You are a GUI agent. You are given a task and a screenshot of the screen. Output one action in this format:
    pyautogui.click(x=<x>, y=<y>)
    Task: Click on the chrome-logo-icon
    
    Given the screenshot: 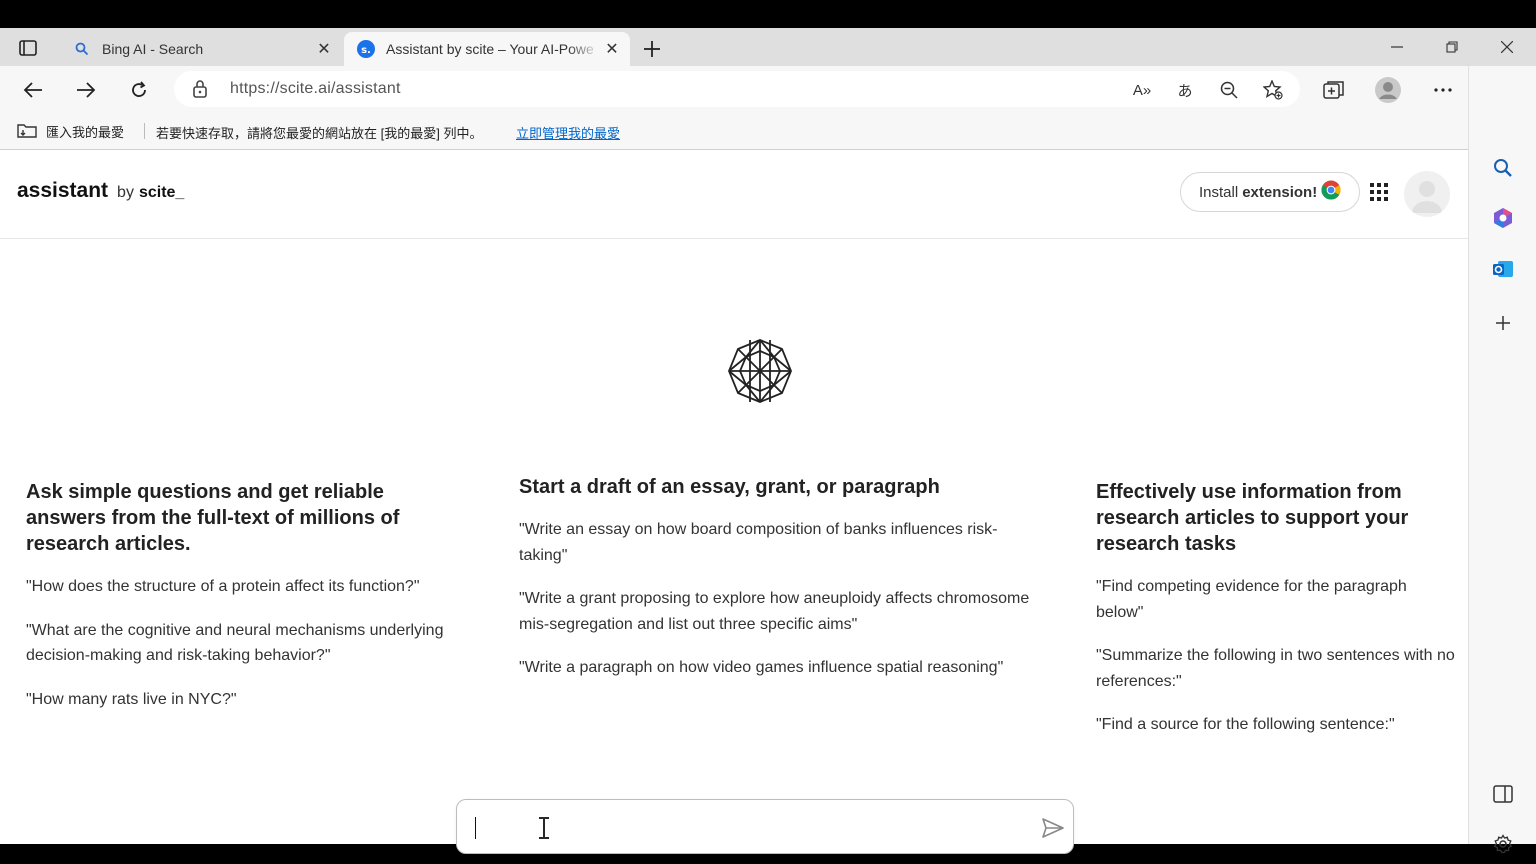 What is the action you would take?
    pyautogui.click(x=1331, y=192)
    